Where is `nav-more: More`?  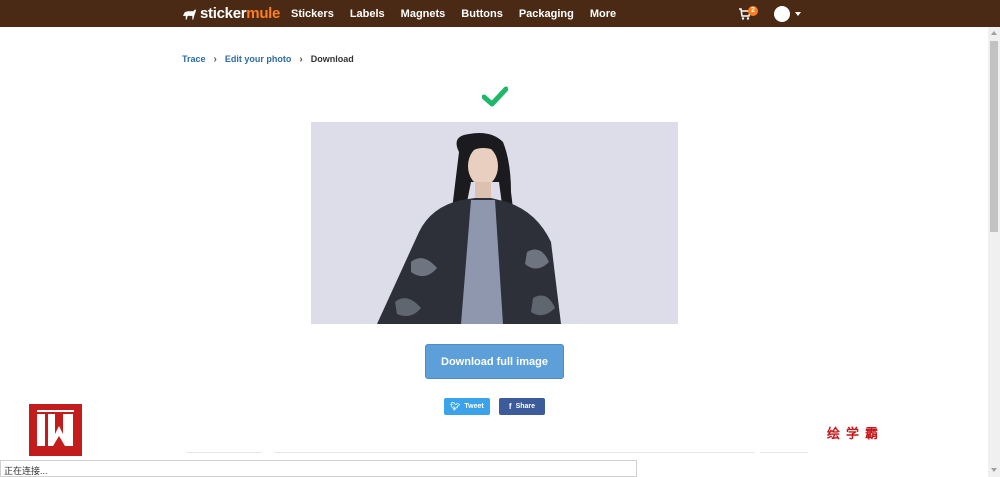
nav-more: More is located at coordinates (603, 14).